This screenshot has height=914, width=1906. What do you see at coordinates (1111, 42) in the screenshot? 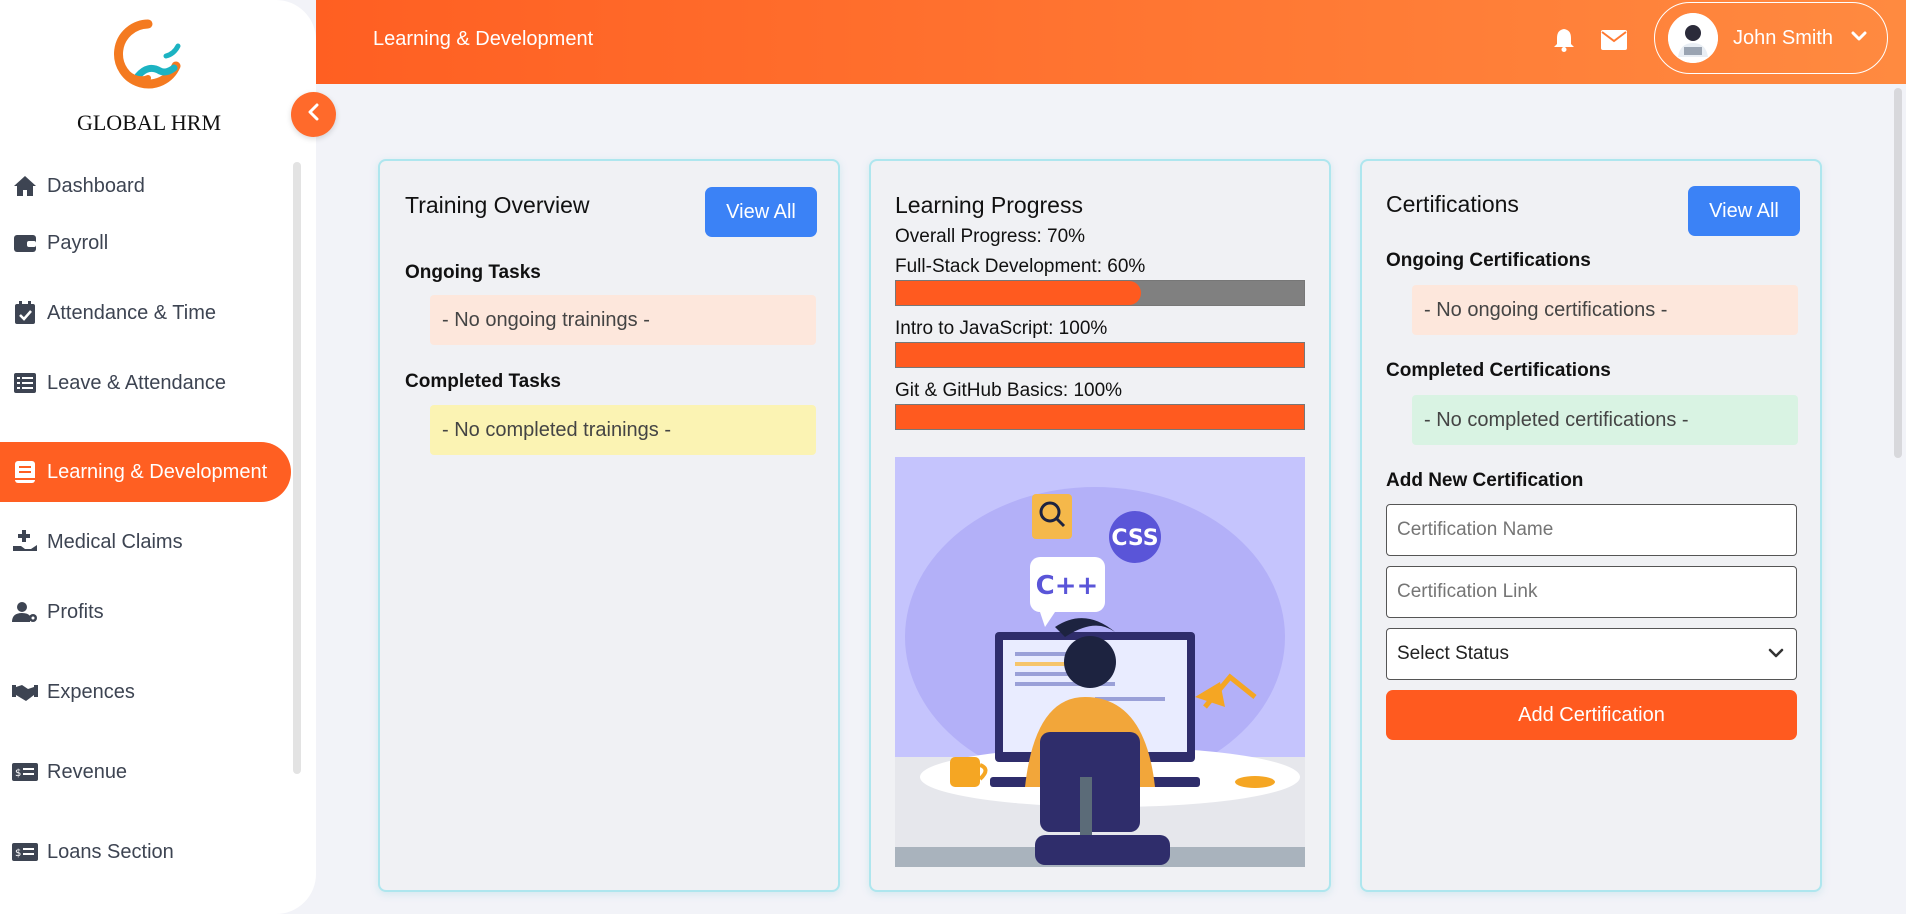
I see `top-header: Learning & Development John Smith` at bounding box center [1111, 42].